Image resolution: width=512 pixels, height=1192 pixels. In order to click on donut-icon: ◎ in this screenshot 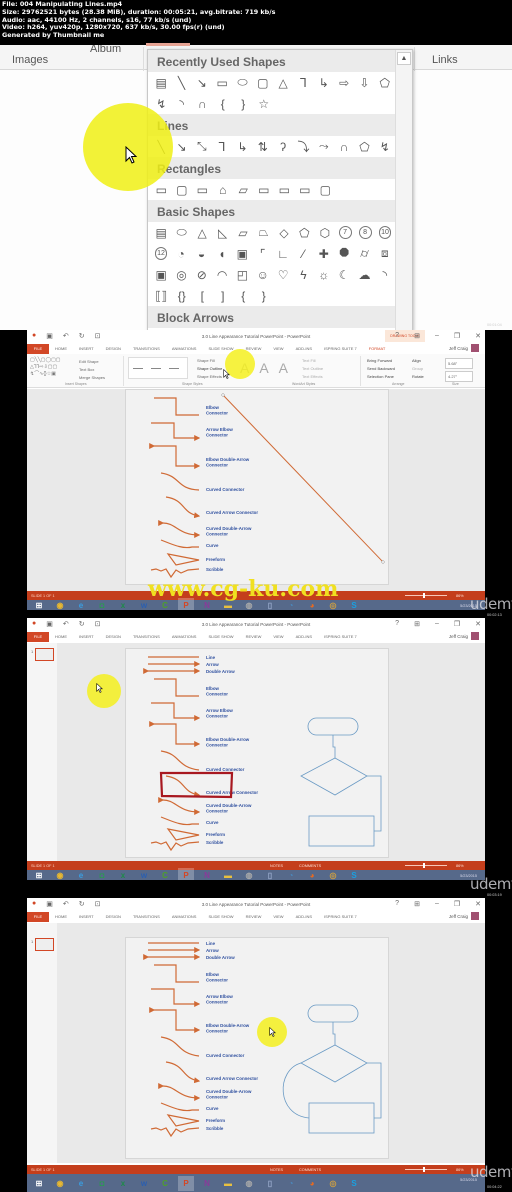, I will do `click(181, 275)`.